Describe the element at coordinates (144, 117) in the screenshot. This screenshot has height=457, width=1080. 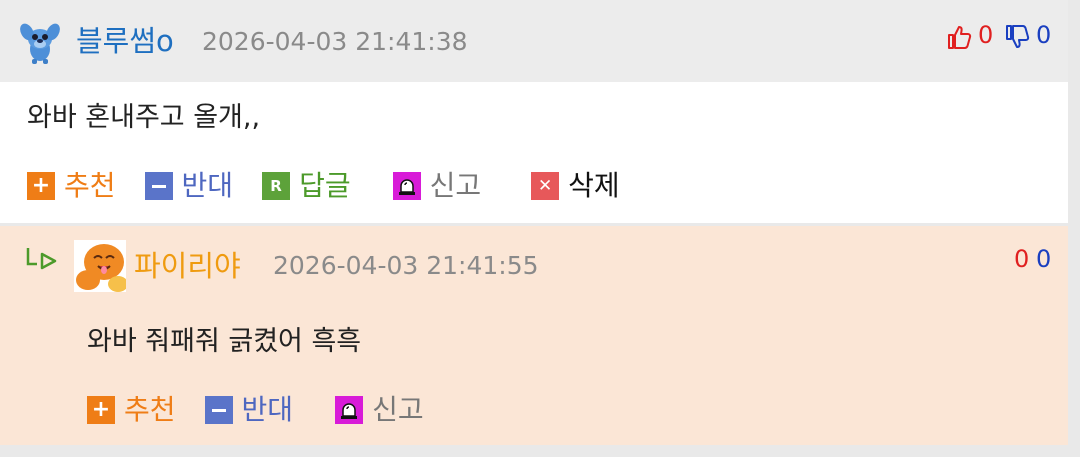
I see `comment-text: 와바 혼내주고 올개,,` at that location.